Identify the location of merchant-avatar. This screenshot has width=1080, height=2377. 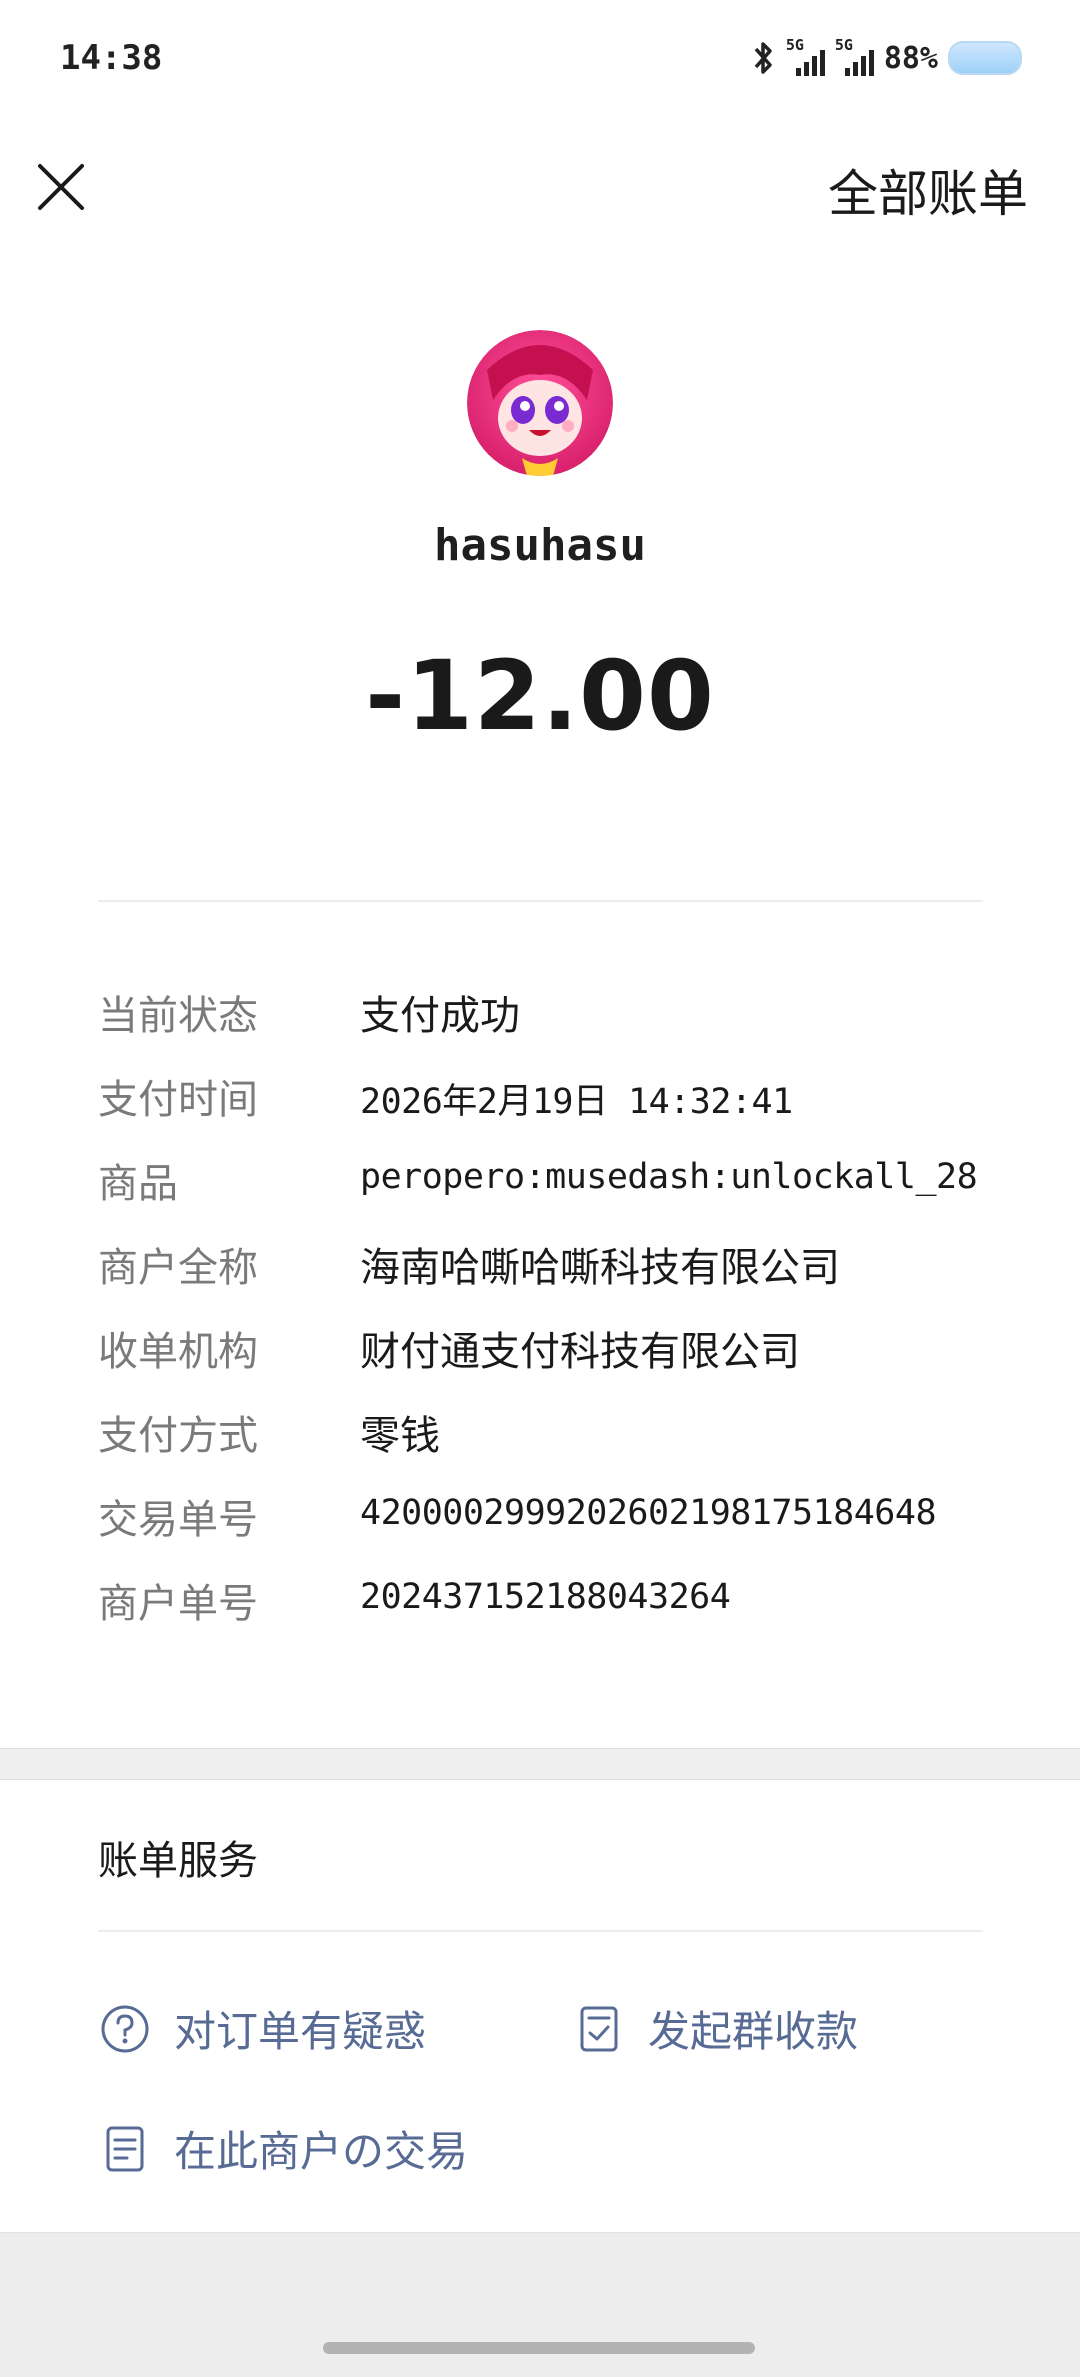
(540, 403).